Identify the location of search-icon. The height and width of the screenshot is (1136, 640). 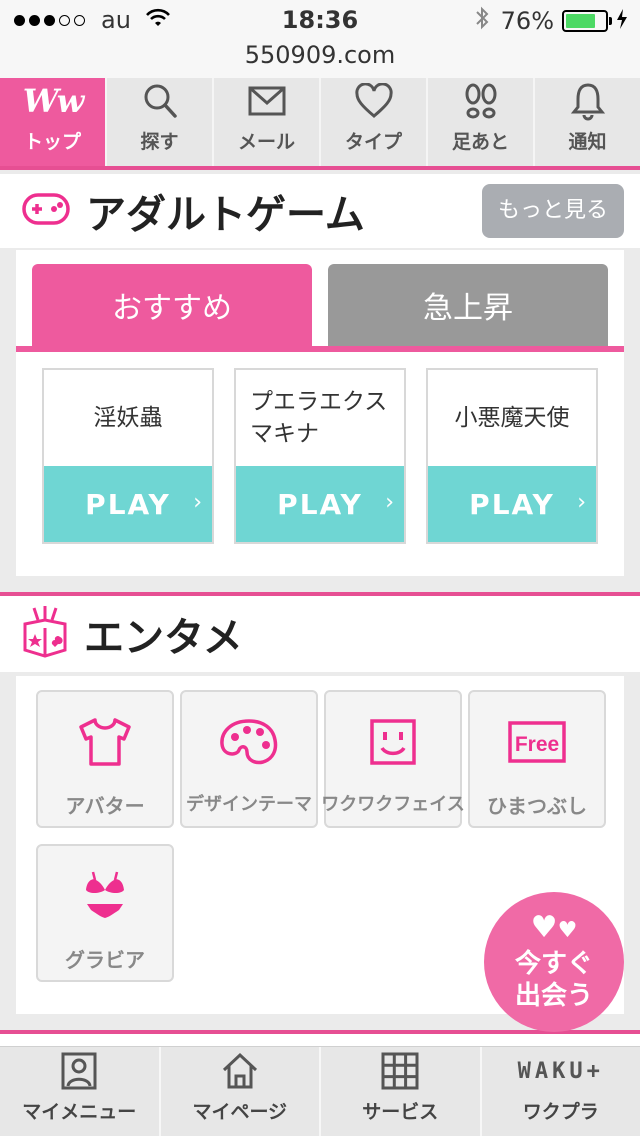
(160, 101).